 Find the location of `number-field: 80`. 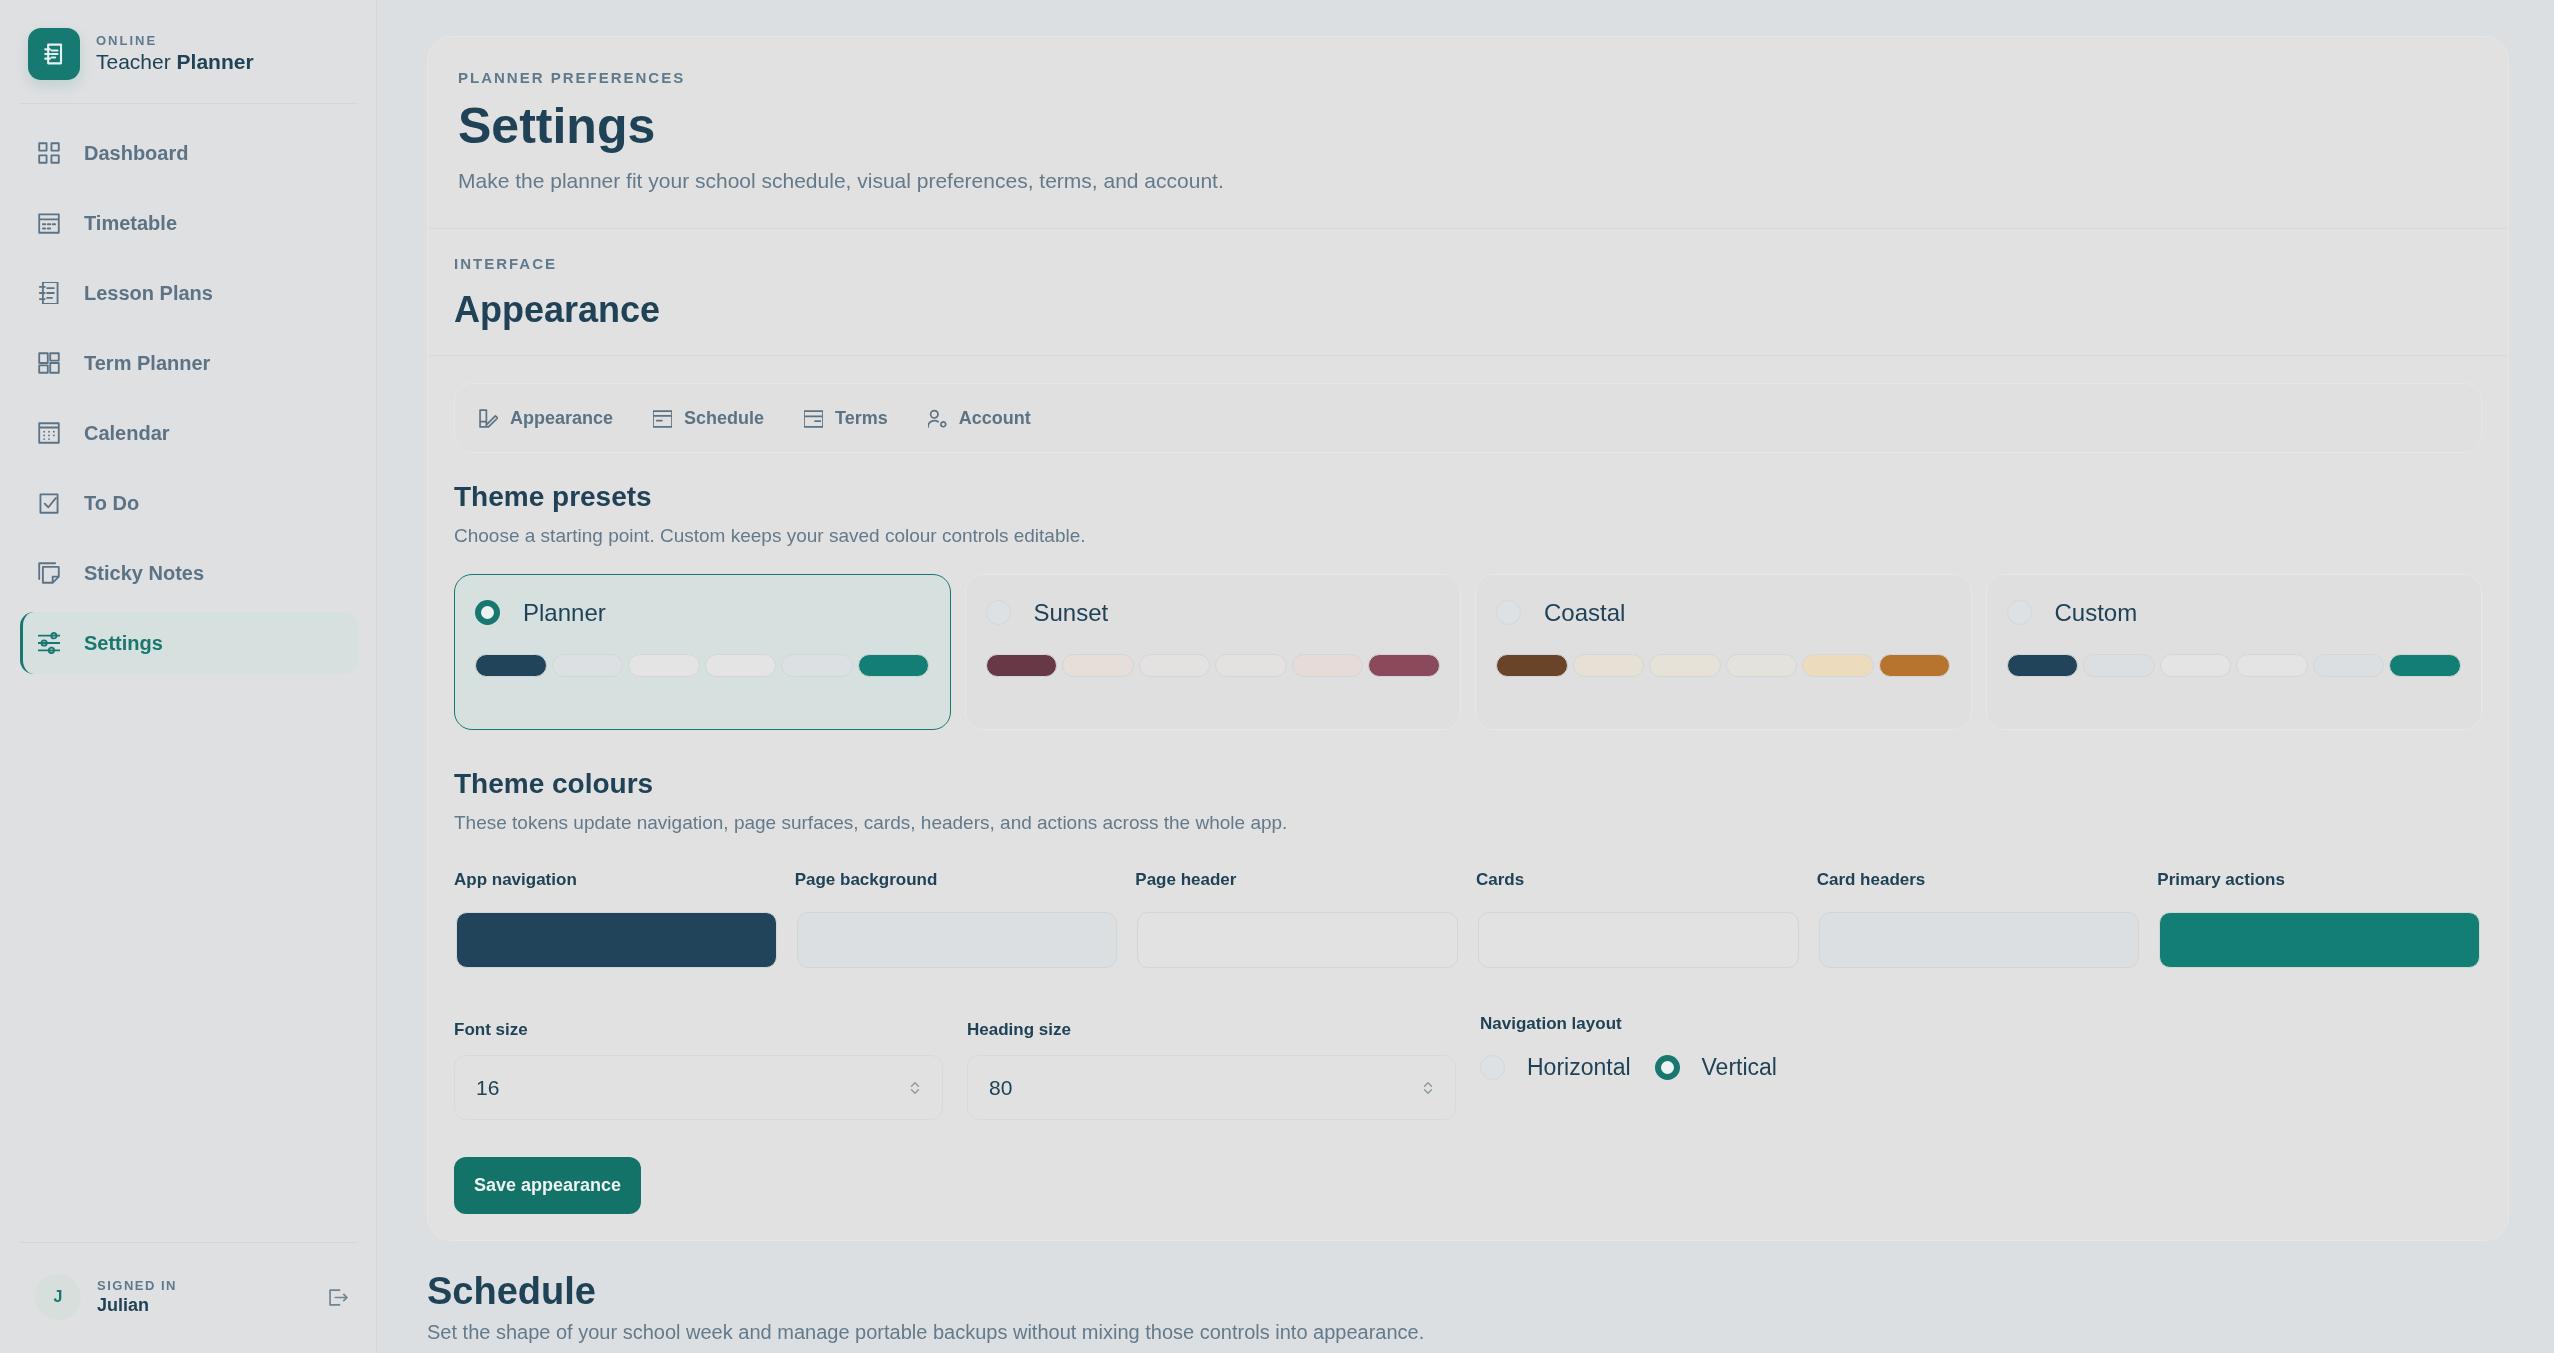

number-field: 80 is located at coordinates (1211, 1087).